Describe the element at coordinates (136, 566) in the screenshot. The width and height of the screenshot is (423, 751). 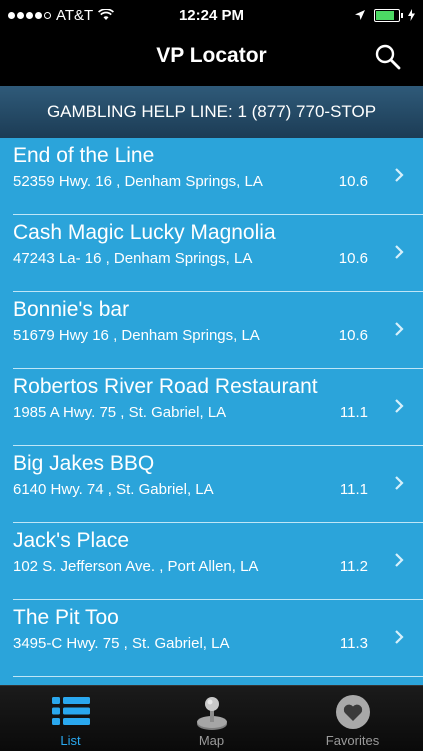
I see `location-address: 102 S. Jefferson Ave. , Port Allen, LA` at that location.